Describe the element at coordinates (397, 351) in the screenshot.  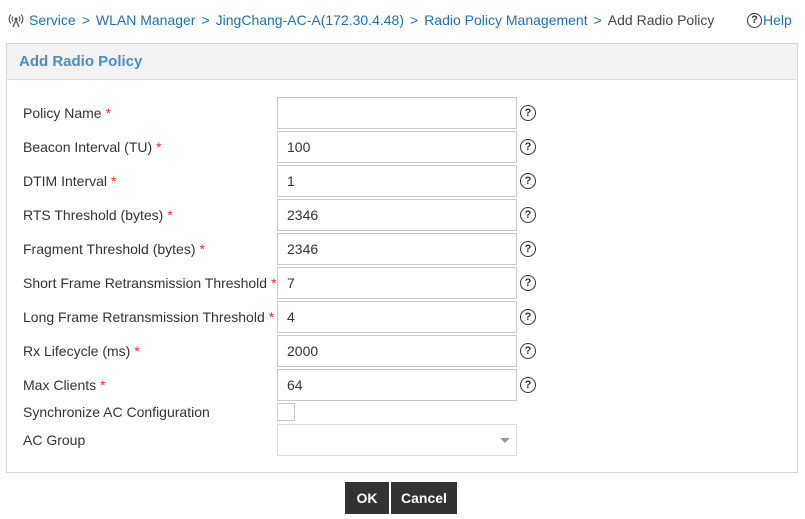
I see `rx-lifecycle-input: 2000` at that location.